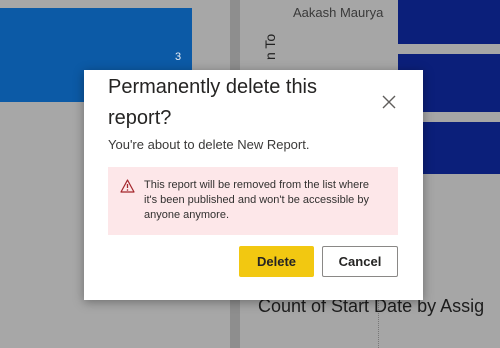 The height and width of the screenshot is (348, 500). Describe the element at coordinates (338, 12) in the screenshot. I see `author-name: Aakash Maurya` at that location.